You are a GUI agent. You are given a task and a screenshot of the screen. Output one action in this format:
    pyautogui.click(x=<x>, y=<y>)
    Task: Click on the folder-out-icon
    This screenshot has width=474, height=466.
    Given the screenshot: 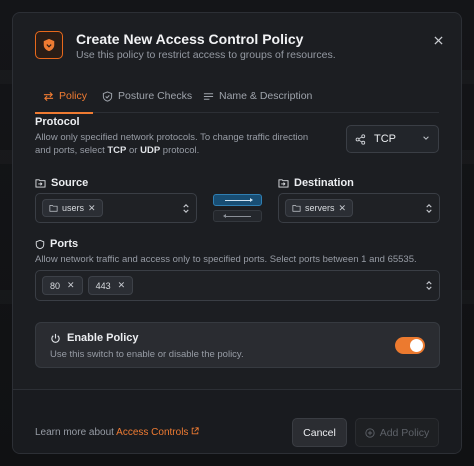 What is the action you would take?
    pyautogui.click(x=283, y=183)
    